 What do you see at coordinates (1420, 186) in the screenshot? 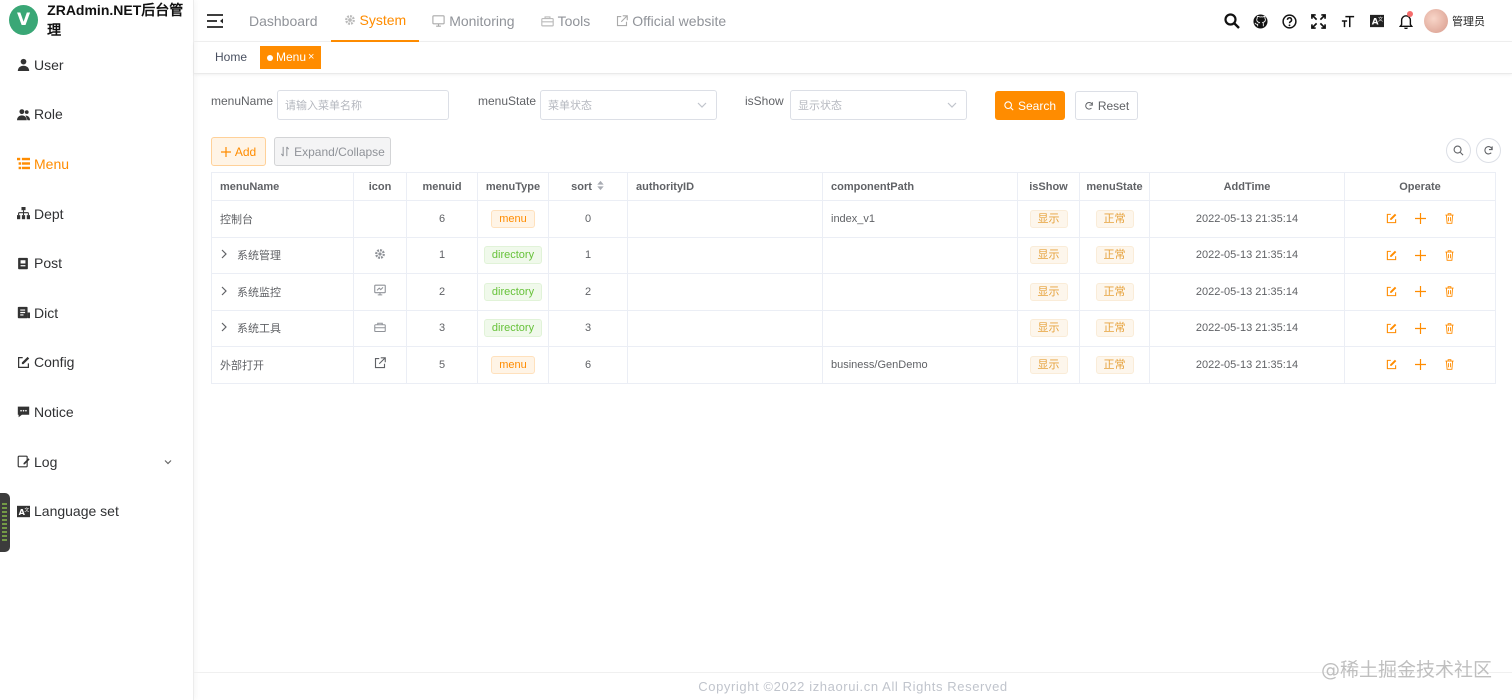
I see `column-header: Operate` at bounding box center [1420, 186].